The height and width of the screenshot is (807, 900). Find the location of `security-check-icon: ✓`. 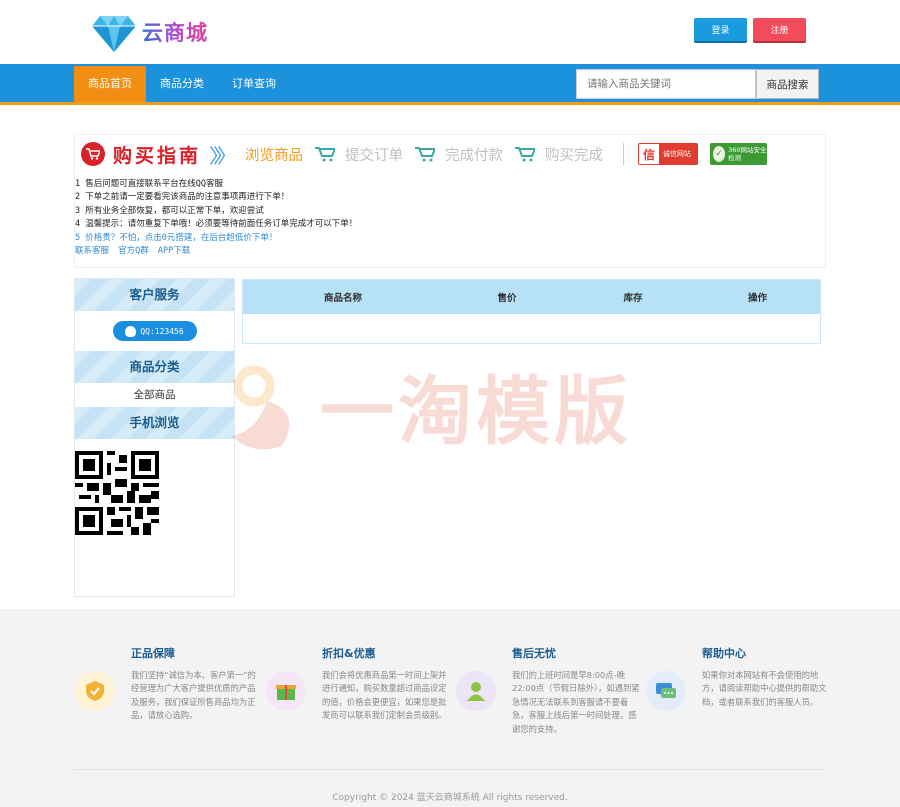

security-check-icon: ✓ is located at coordinates (719, 154).